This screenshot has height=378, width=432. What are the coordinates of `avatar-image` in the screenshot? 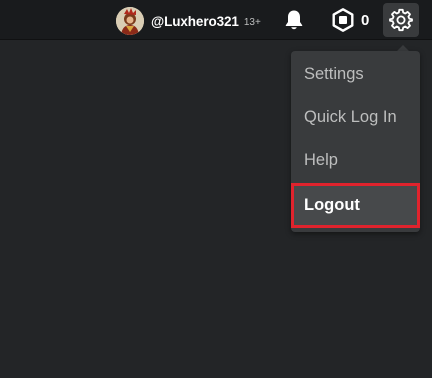 It's located at (130, 21).